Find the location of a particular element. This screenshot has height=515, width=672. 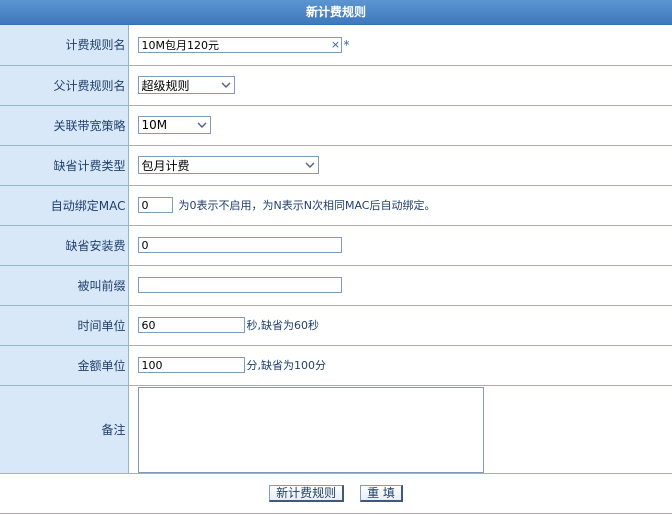

amount-unit-input is located at coordinates (191, 365).